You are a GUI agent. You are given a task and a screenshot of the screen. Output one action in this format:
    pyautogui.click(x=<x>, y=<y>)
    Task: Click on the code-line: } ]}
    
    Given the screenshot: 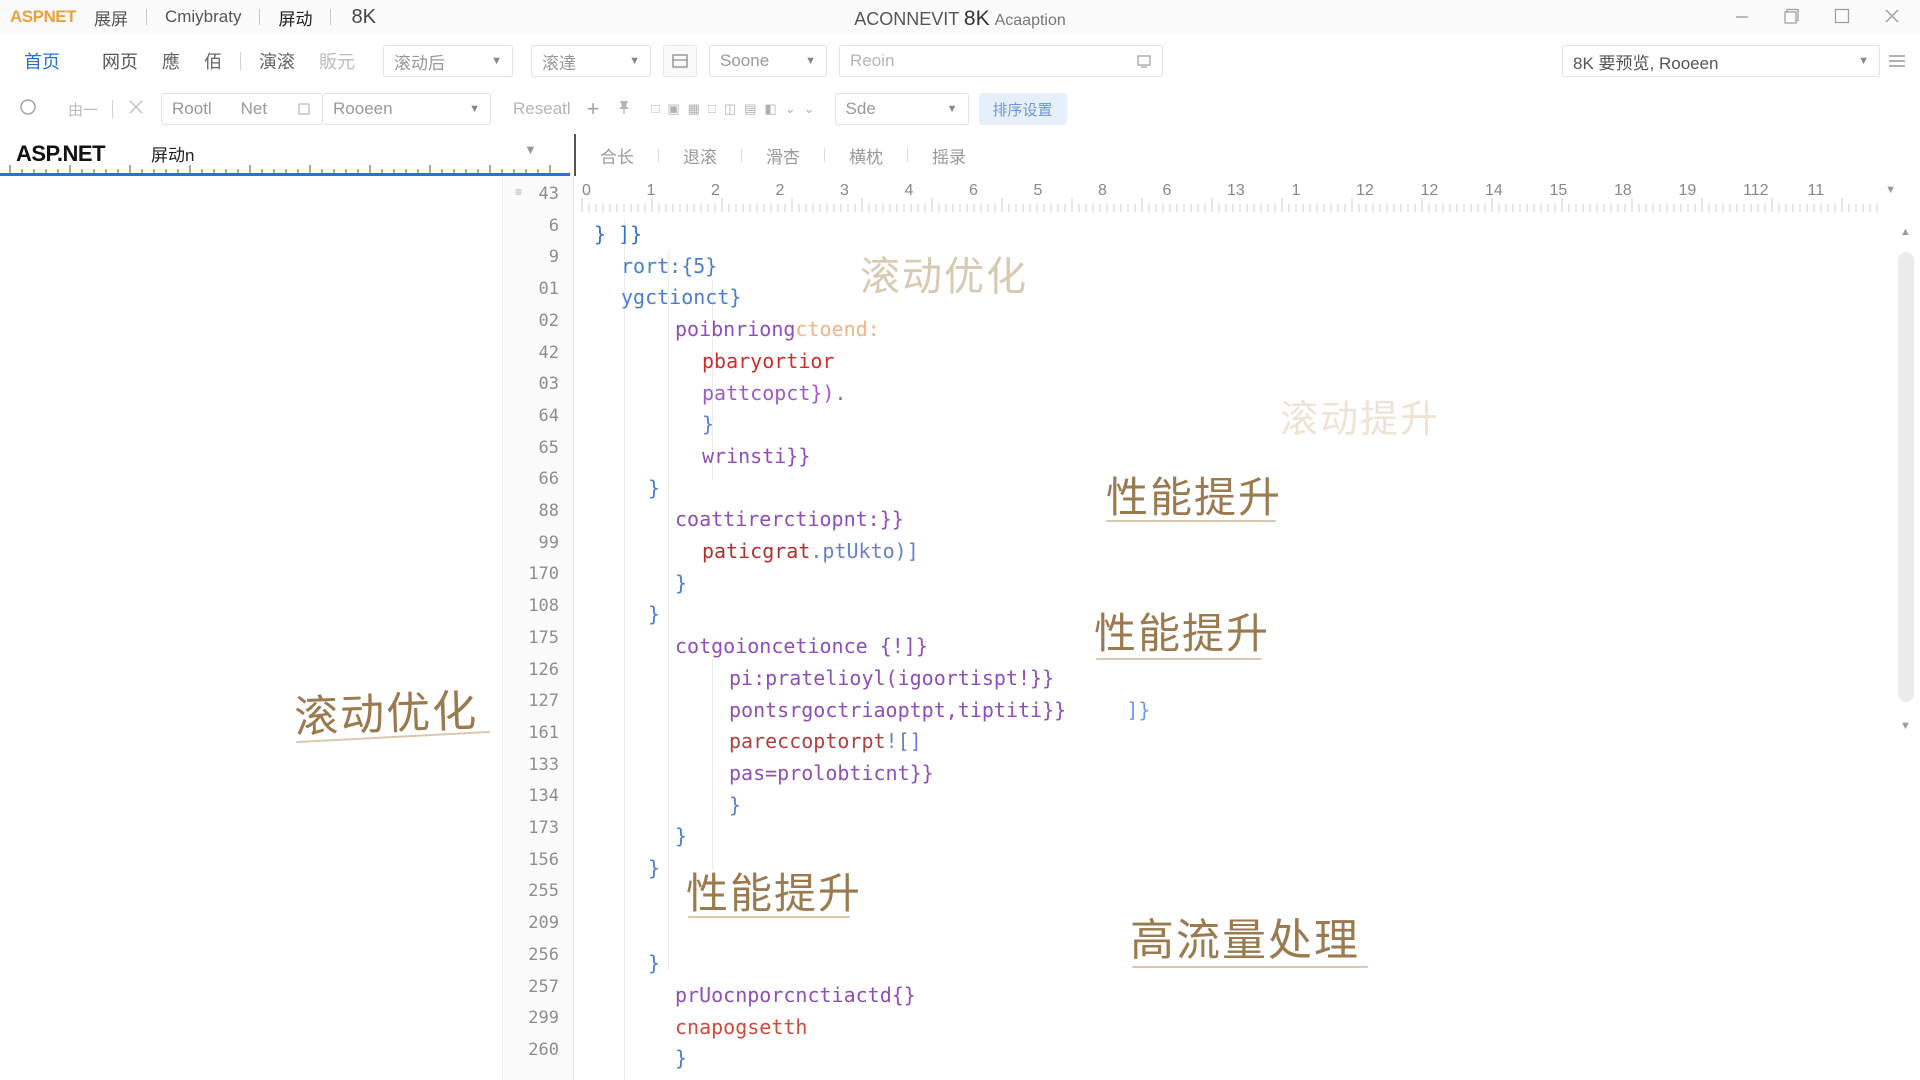 What is the action you would take?
    pyautogui.click(x=618, y=234)
    